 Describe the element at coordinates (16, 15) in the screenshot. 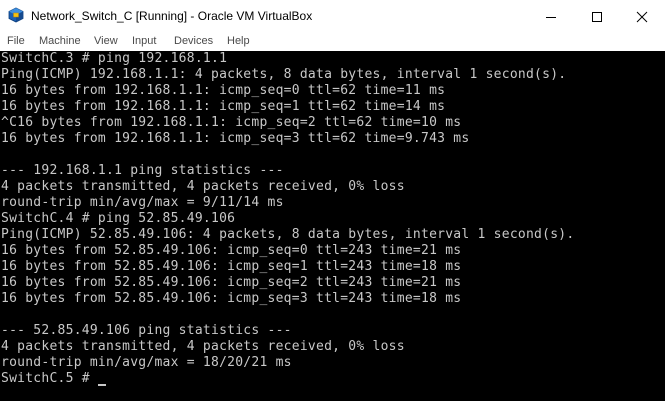

I see `virtualbox-icon` at that location.